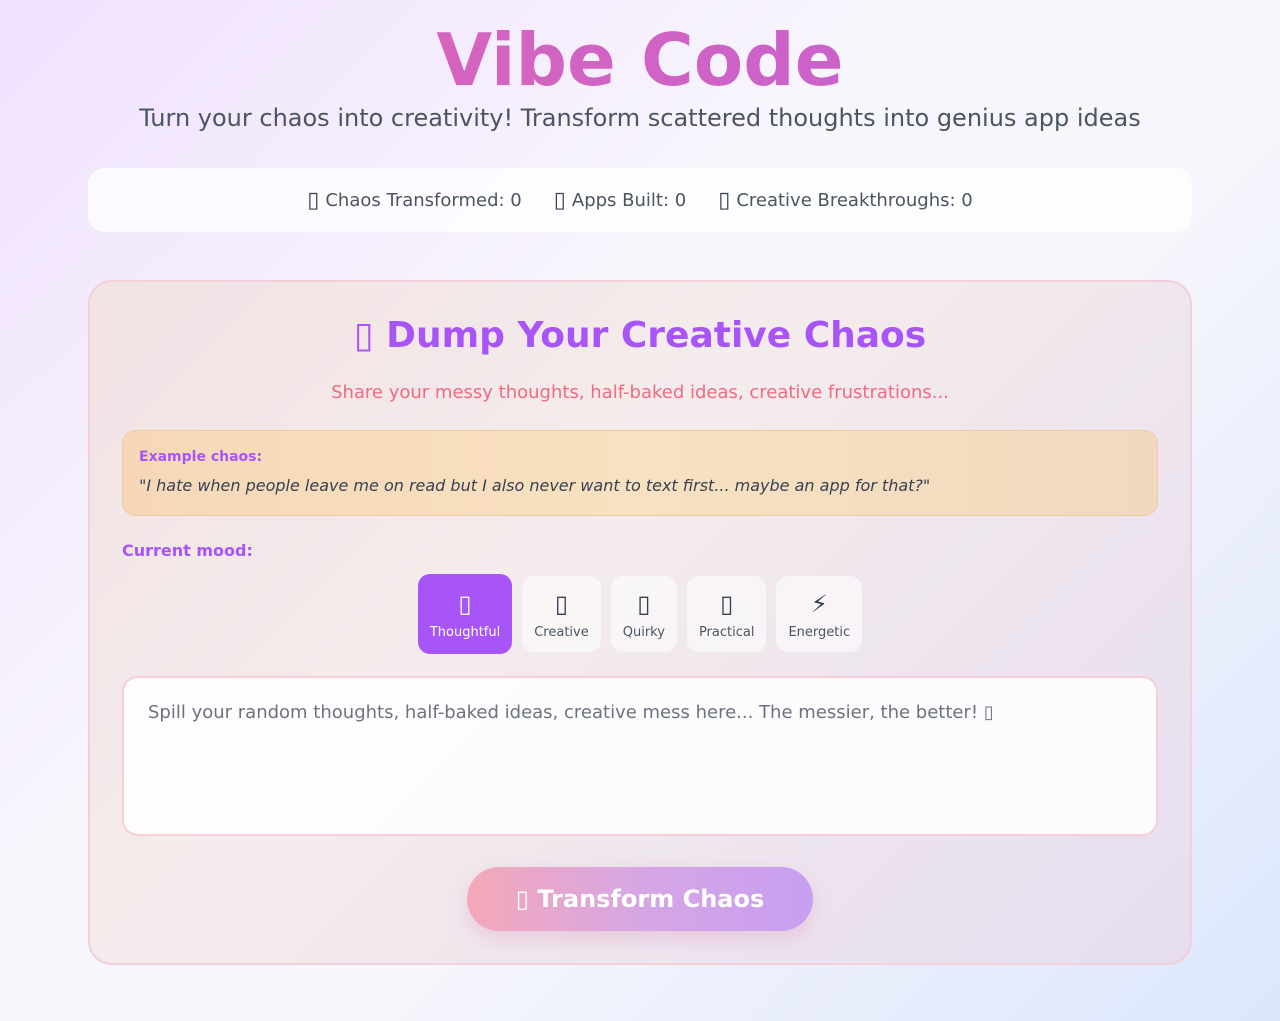 Image resolution: width=1280 pixels, height=1021 pixels. I want to click on creative-icon: ▯, so click(561, 603).